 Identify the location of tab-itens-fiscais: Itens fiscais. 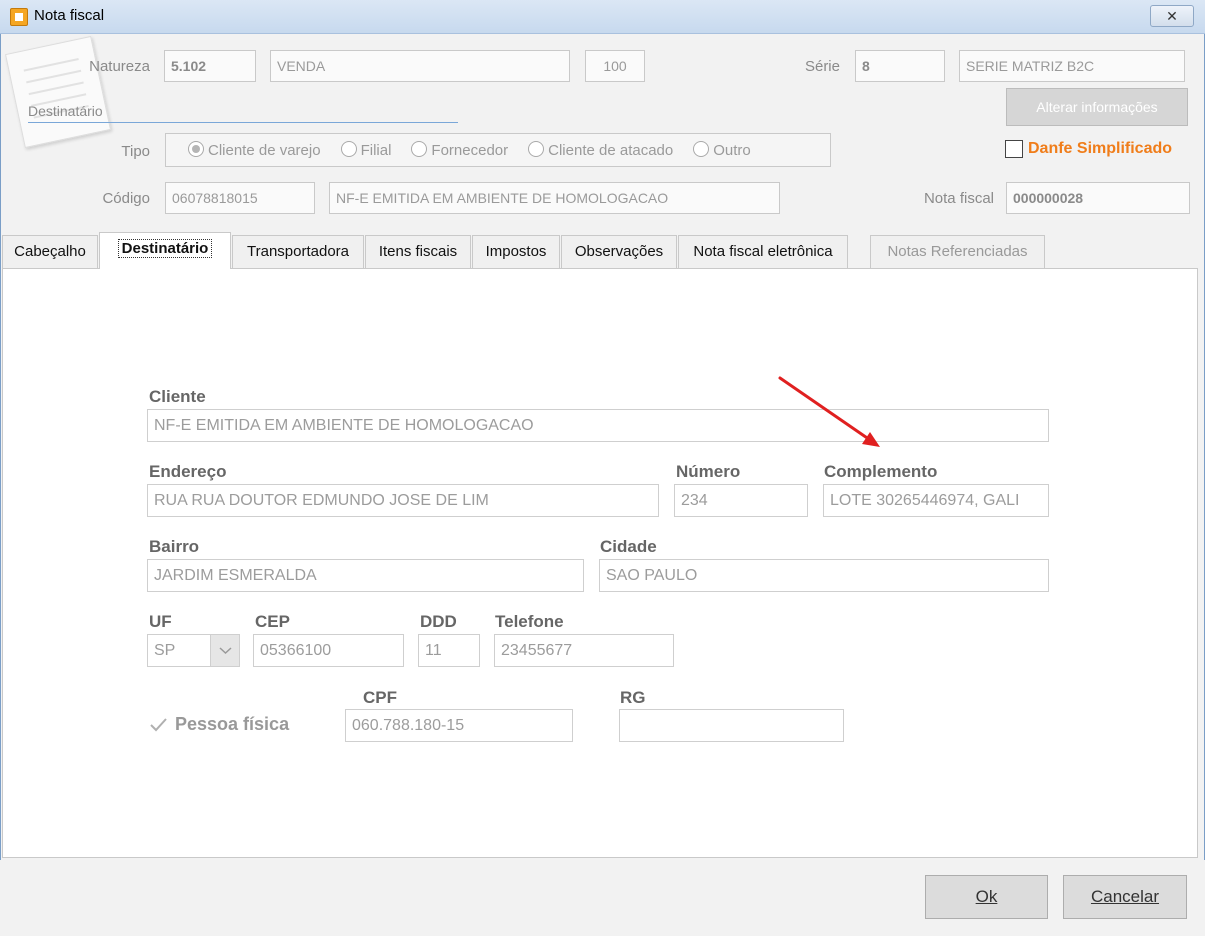
(418, 251).